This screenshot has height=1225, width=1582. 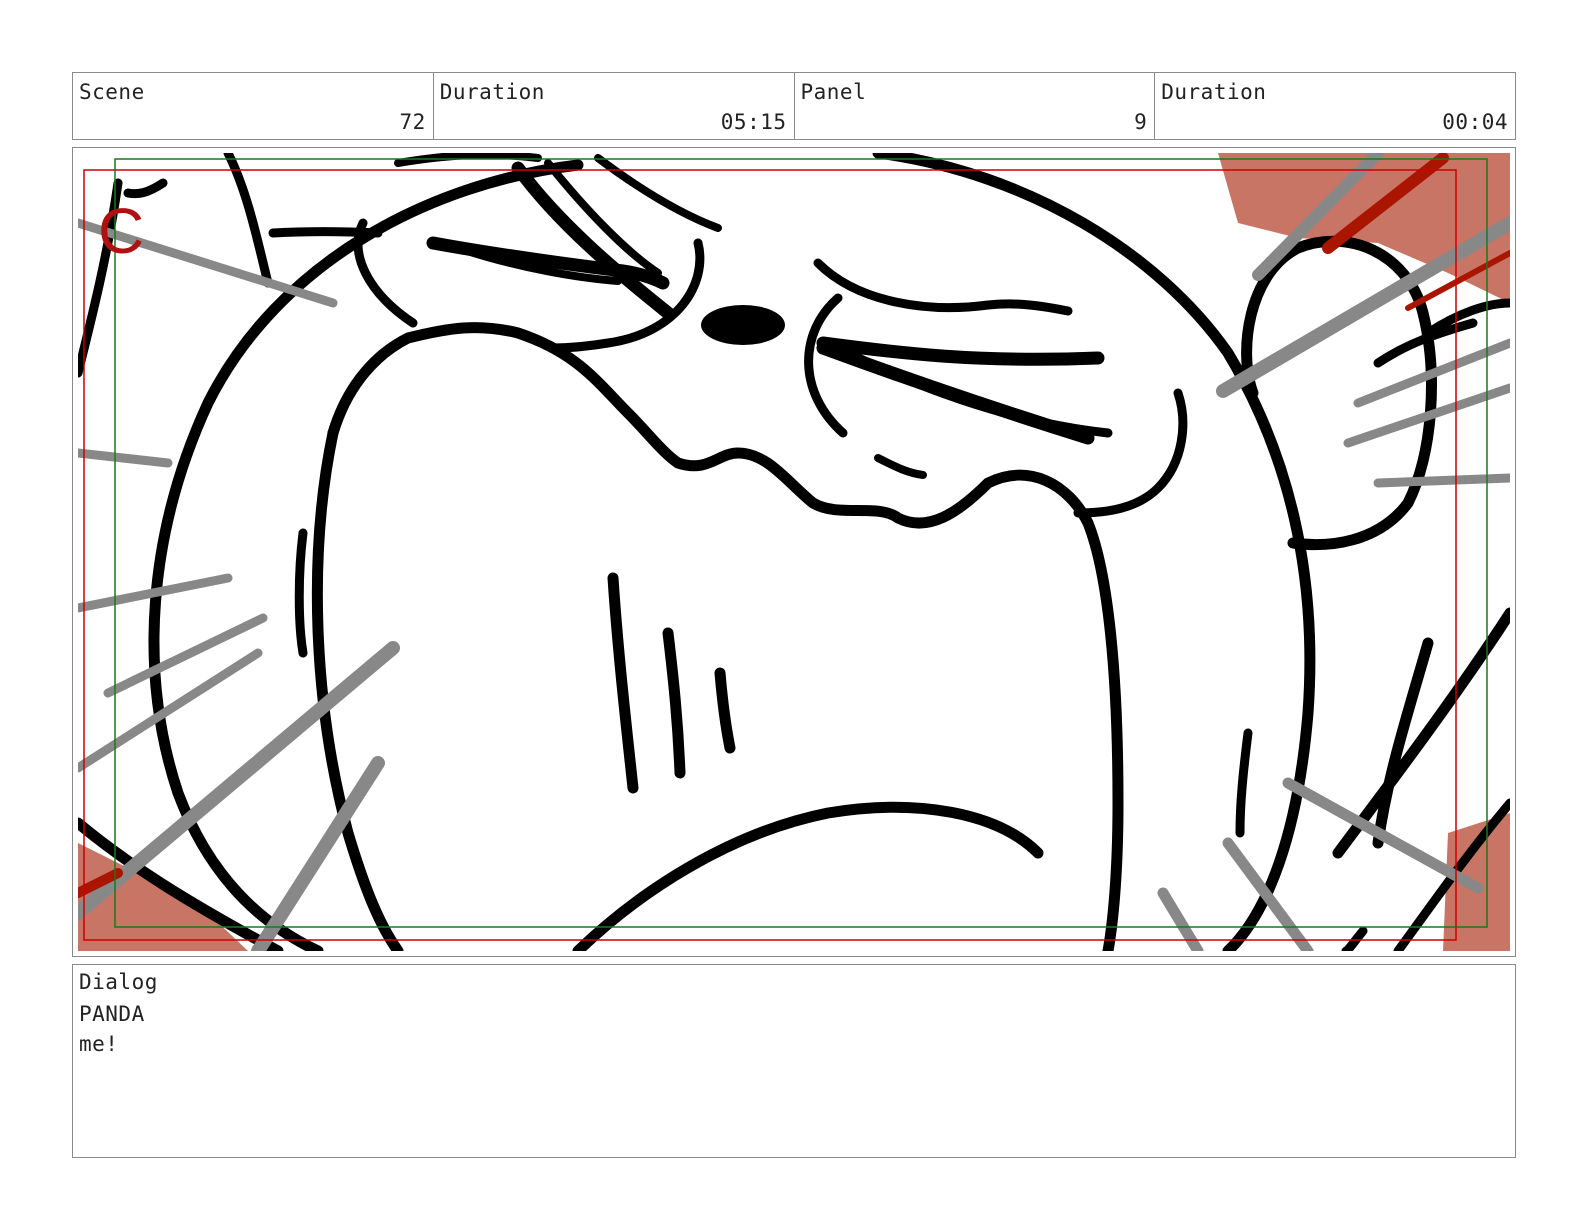 I want to click on panel-cell: Panel 9, so click(x=975, y=106).